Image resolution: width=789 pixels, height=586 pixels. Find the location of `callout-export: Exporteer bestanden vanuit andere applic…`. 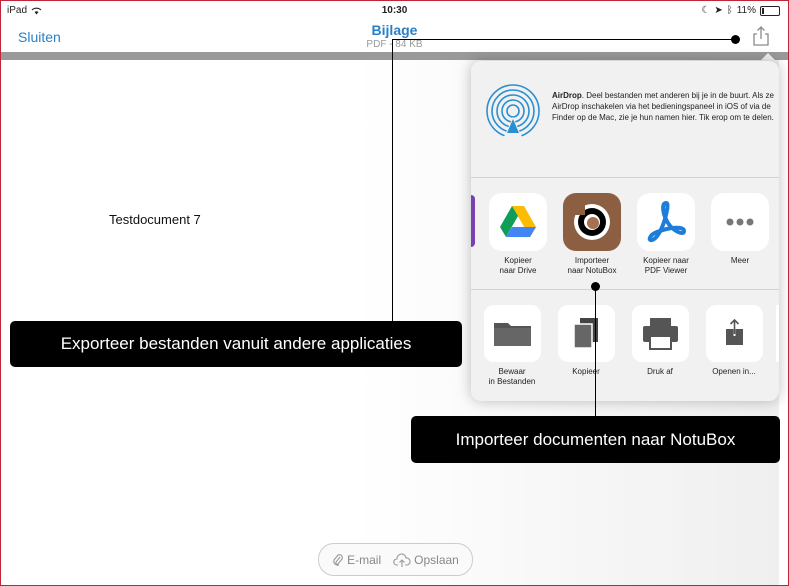

callout-export: Exporteer bestanden vanuit andere applic… is located at coordinates (236, 344).